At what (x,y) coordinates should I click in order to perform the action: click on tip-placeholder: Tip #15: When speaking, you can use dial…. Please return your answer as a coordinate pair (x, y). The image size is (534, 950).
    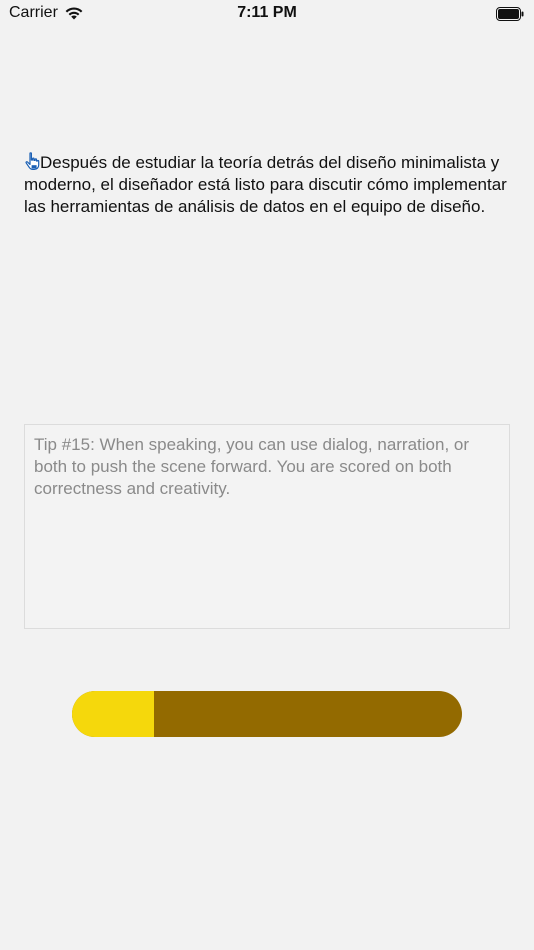
    Looking at the image, I should click on (252, 466).